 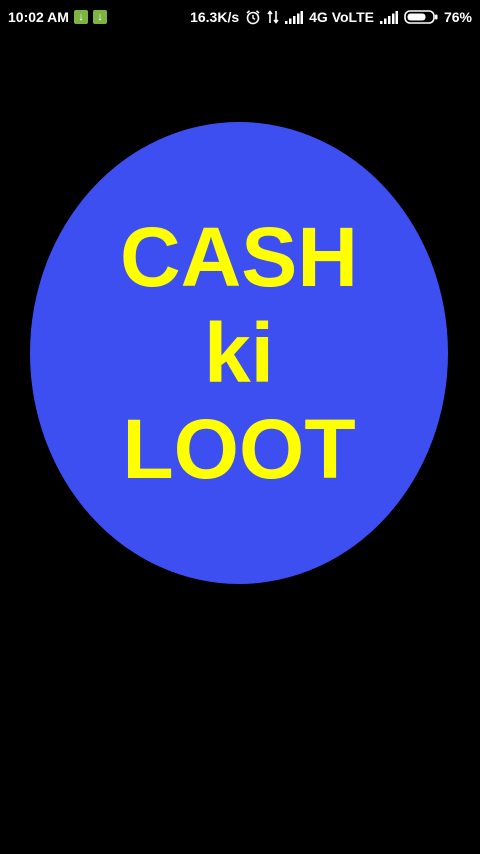 I want to click on status-time: 10:02 AM, so click(x=38, y=17).